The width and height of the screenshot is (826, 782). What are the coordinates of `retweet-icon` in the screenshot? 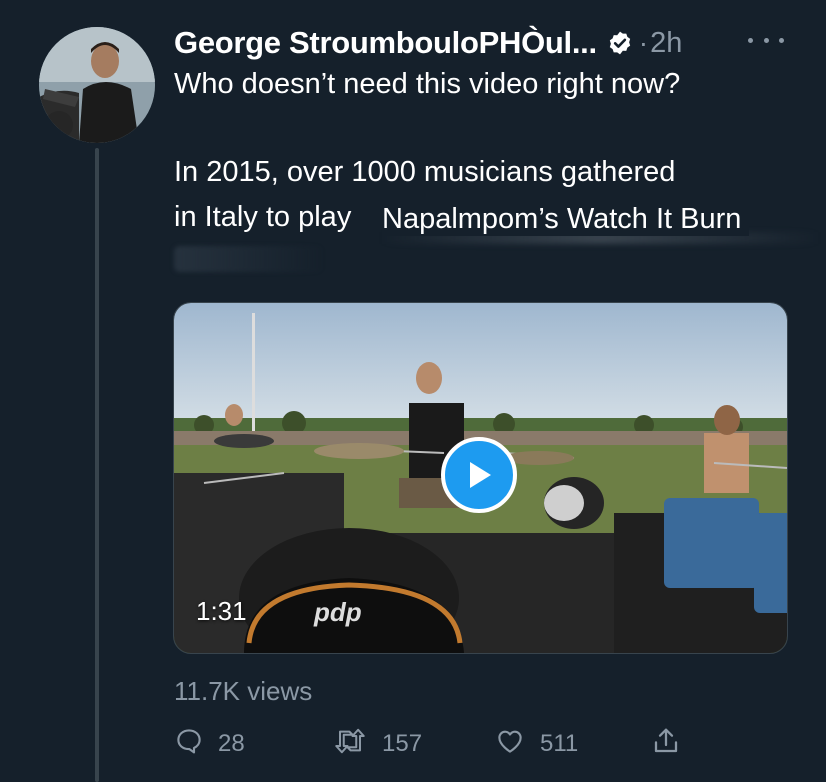 It's located at (357, 744).